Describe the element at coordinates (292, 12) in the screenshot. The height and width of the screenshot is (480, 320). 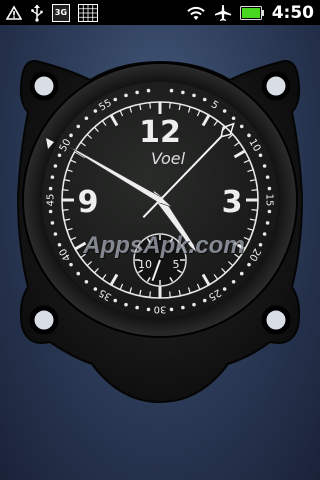
I see `status-time: 4:50` at that location.